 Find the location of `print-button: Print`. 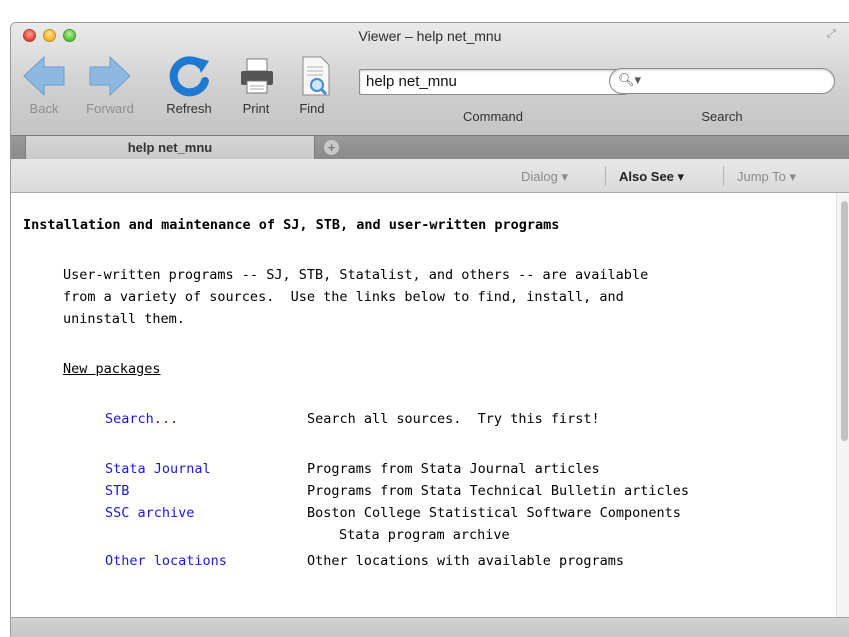

print-button: Print is located at coordinates (256, 86).